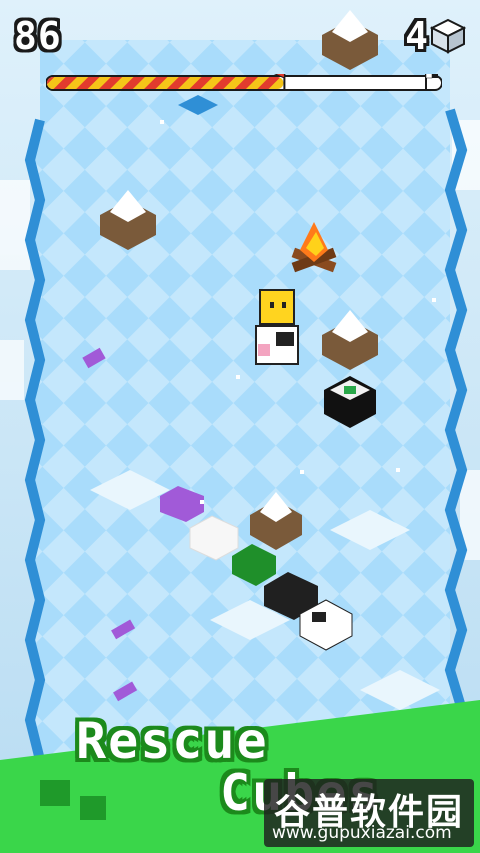 The height and width of the screenshot is (853, 480). I want to click on cube-counter: 4, so click(416, 36).